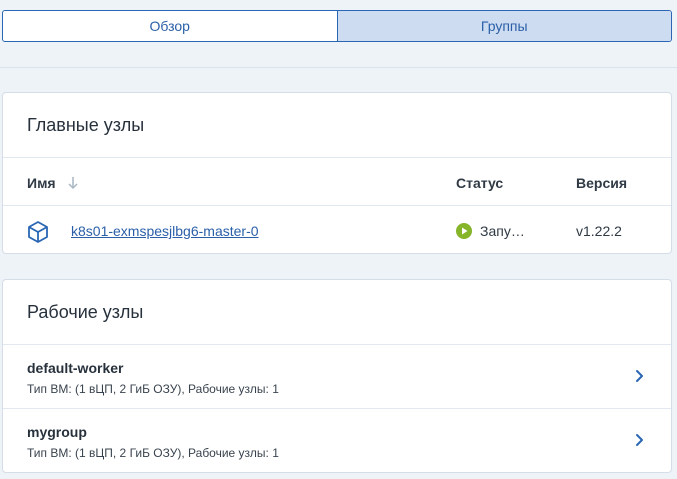  What do you see at coordinates (41, 183) in the screenshot?
I see `column-header-name: Имя` at bounding box center [41, 183].